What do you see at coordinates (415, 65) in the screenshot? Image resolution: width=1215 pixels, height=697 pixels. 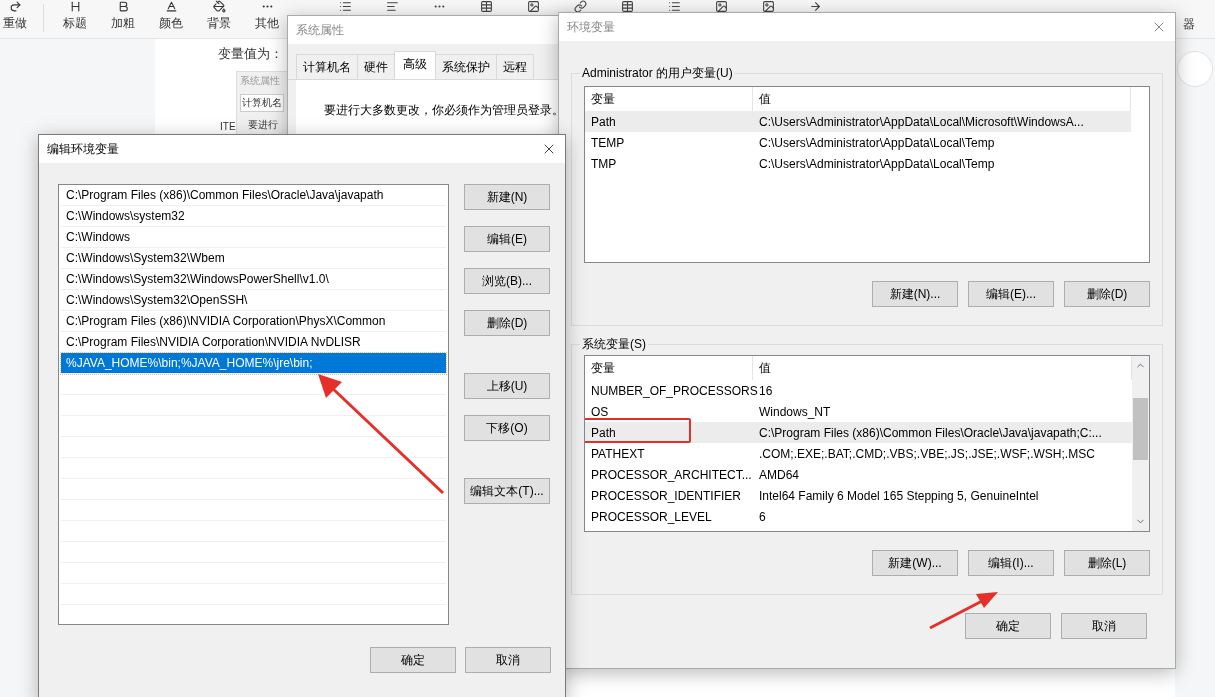 I see `tab: 高级` at bounding box center [415, 65].